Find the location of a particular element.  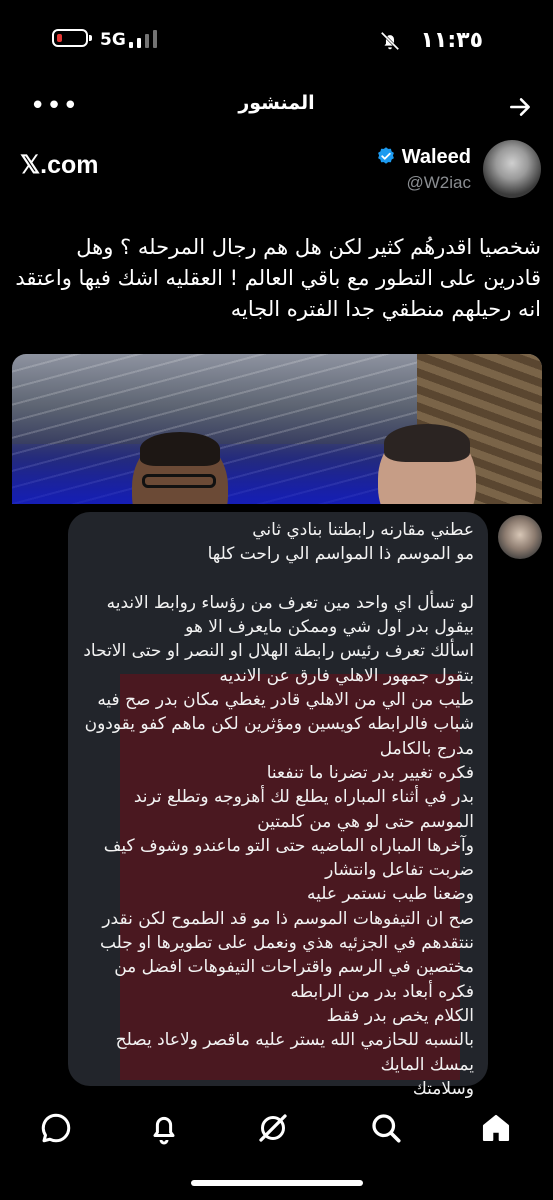

top-header: ••• المنشور is located at coordinates (276, 106).